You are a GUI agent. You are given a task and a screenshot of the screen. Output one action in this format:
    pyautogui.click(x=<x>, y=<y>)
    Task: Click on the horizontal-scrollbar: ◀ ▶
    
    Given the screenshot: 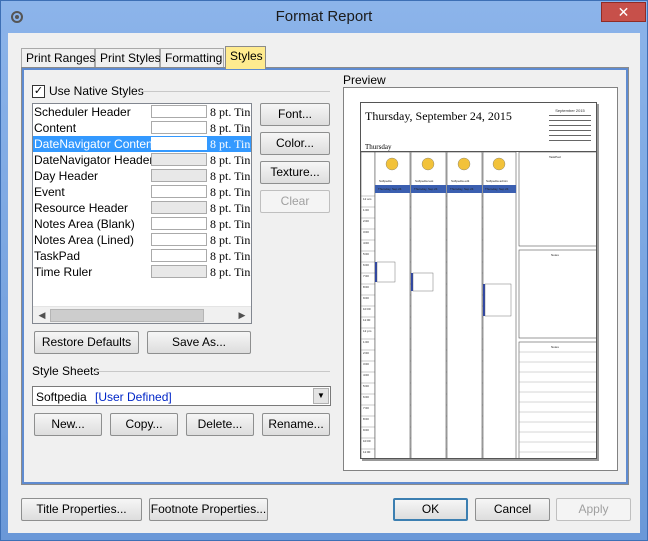 What is the action you would take?
    pyautogui.click(x=142, y=314)
    